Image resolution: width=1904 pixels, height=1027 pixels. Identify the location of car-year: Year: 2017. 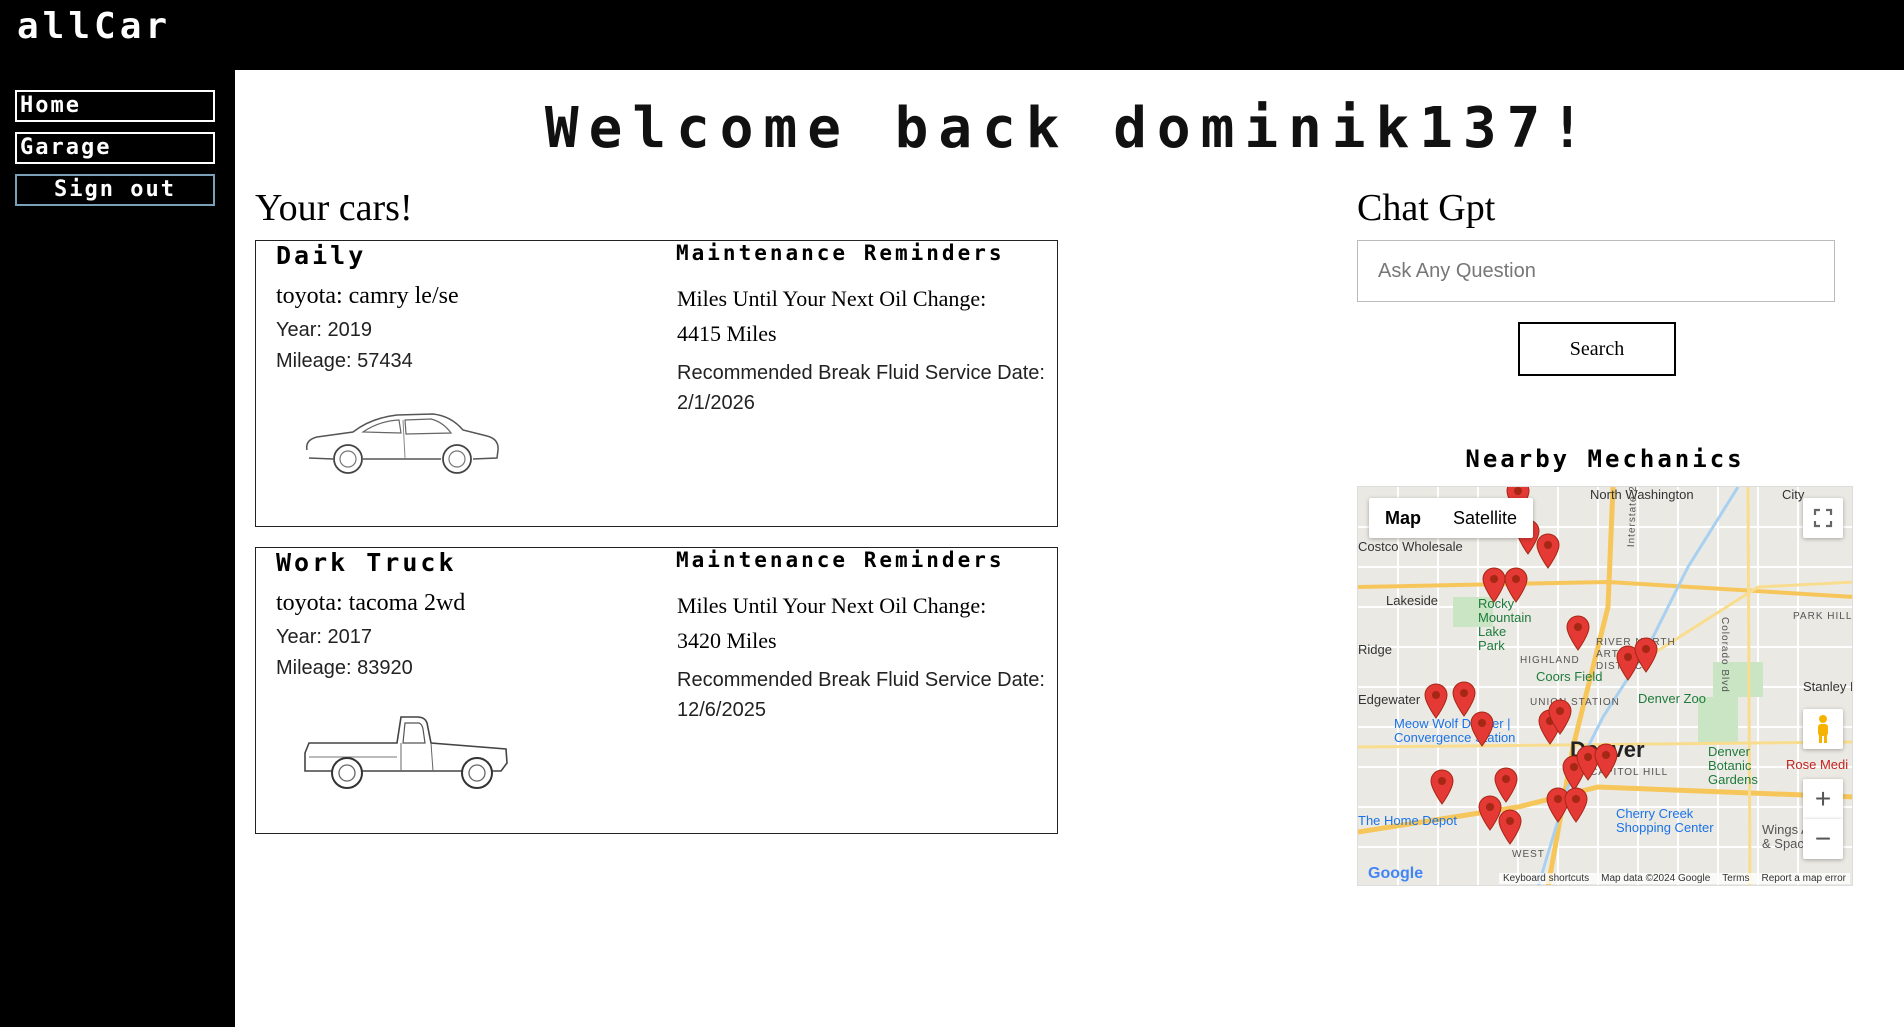
(324, 637).